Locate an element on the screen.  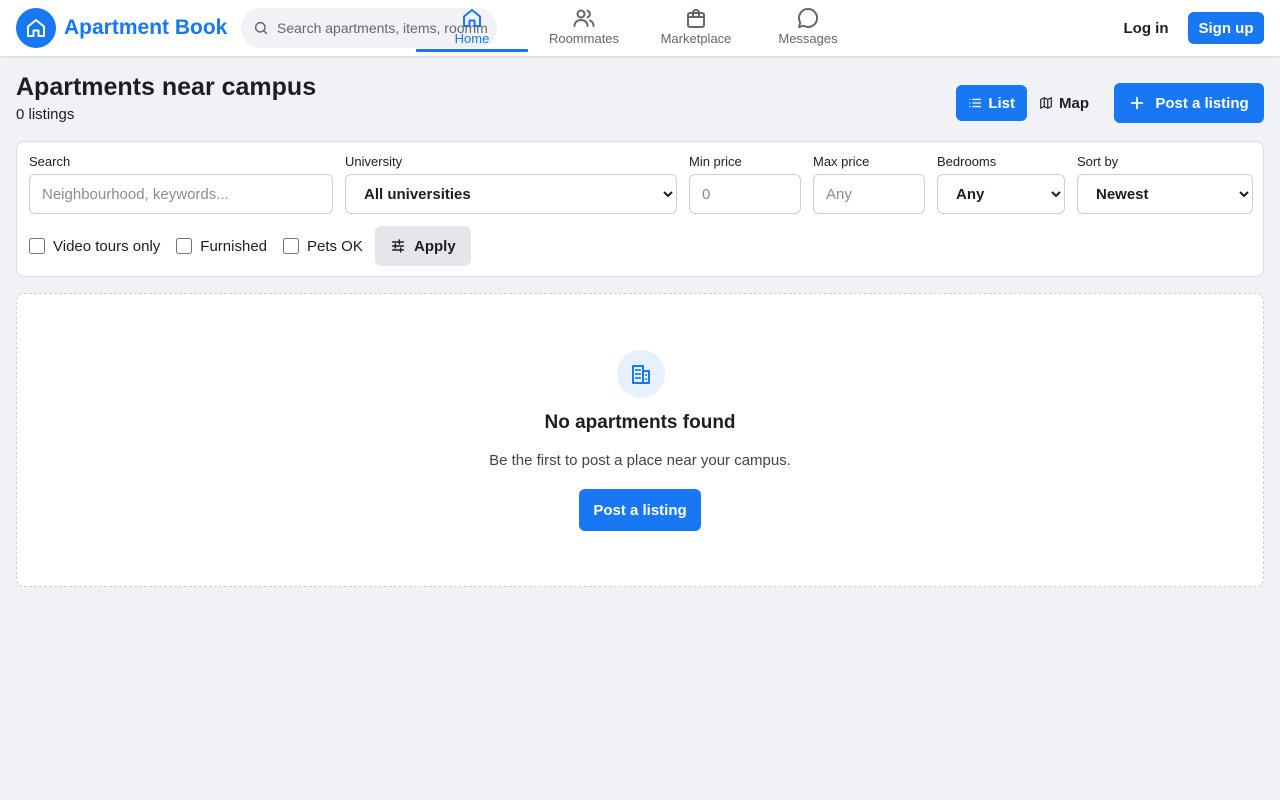
furnished-checkbox is located at coordinates (184, 246).